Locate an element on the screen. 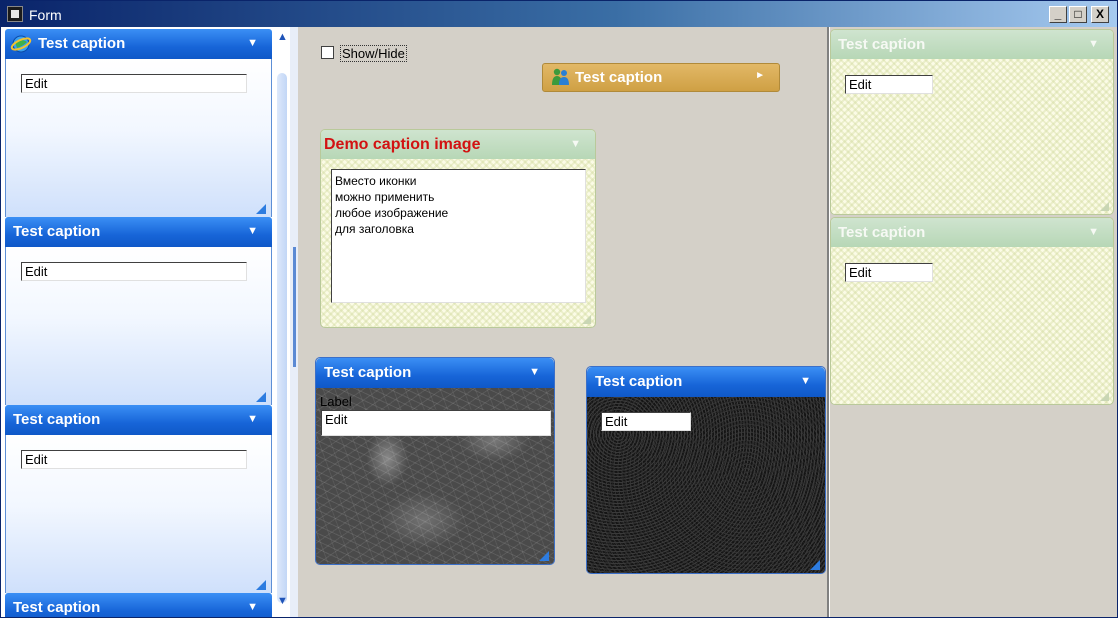  left-panel-3-title: Test caption is located at coordinates (57, 419).